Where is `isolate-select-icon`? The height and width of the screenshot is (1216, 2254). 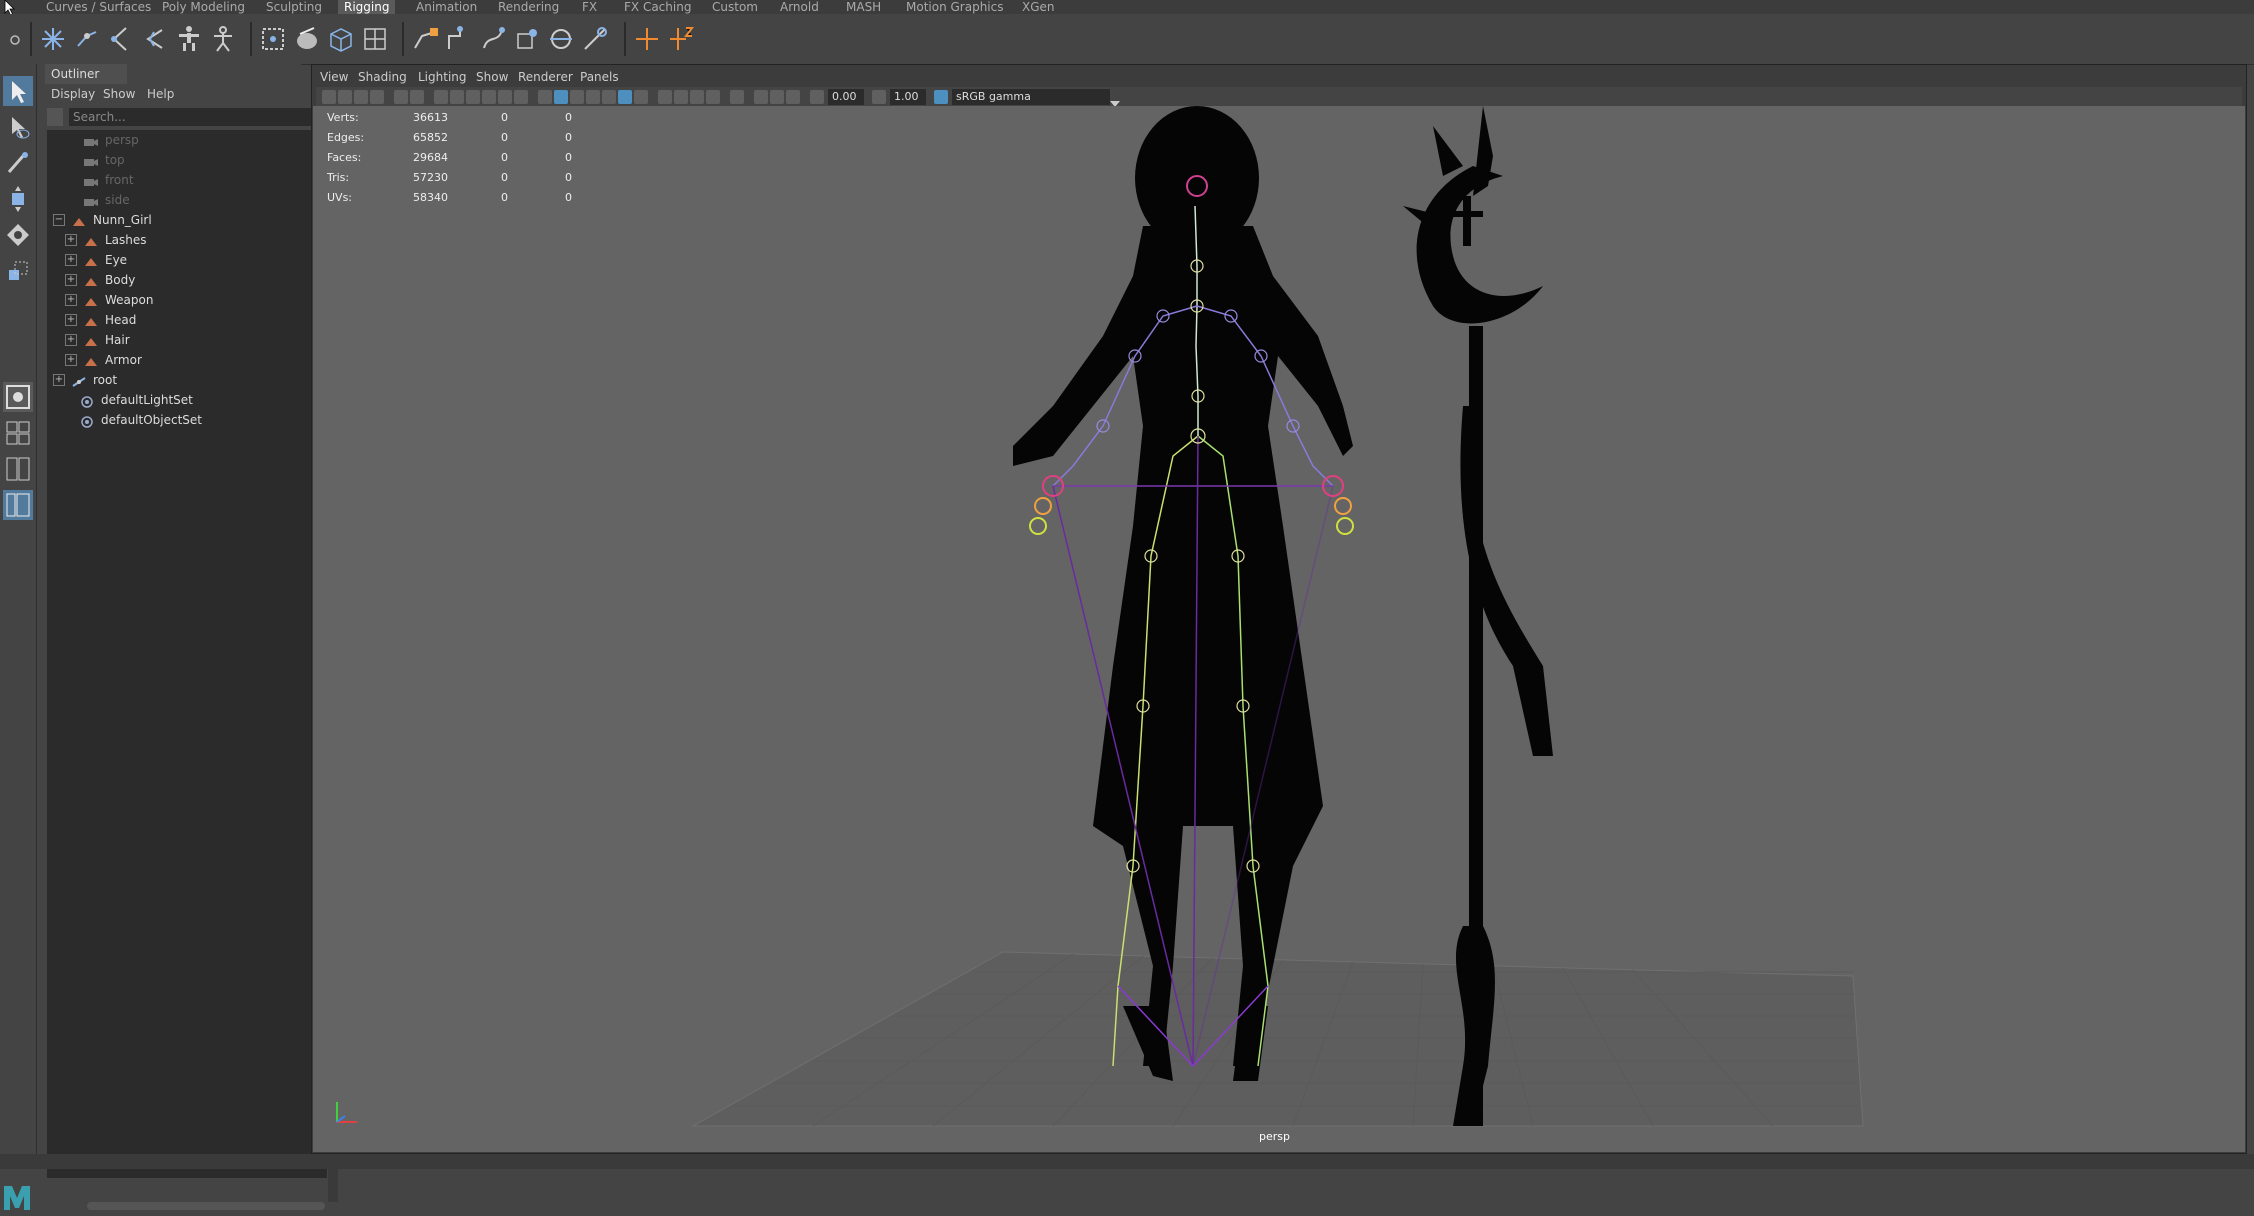 isolate-select-icon is located at coordinates (737, 97).